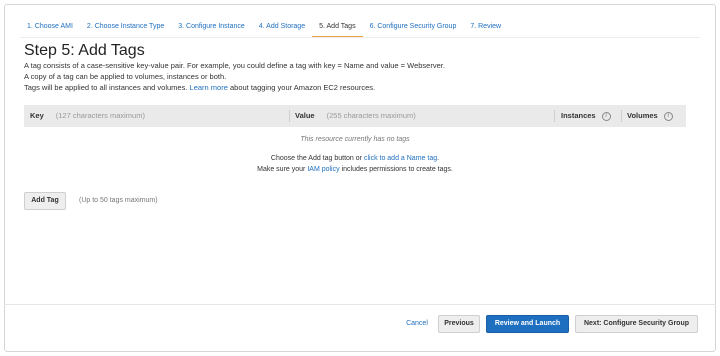 The image size is (720, 356). I want to click on step-review: 7. Review, so click(485, 27).